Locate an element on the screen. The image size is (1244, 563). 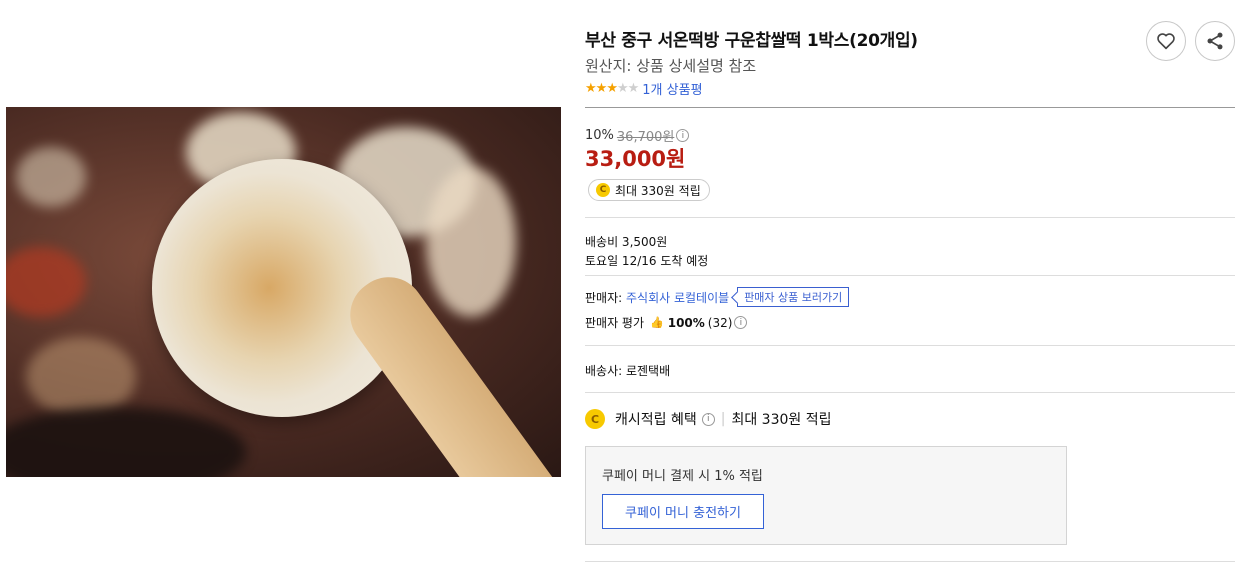
heart-icon is located at coordinates (1166, 41).